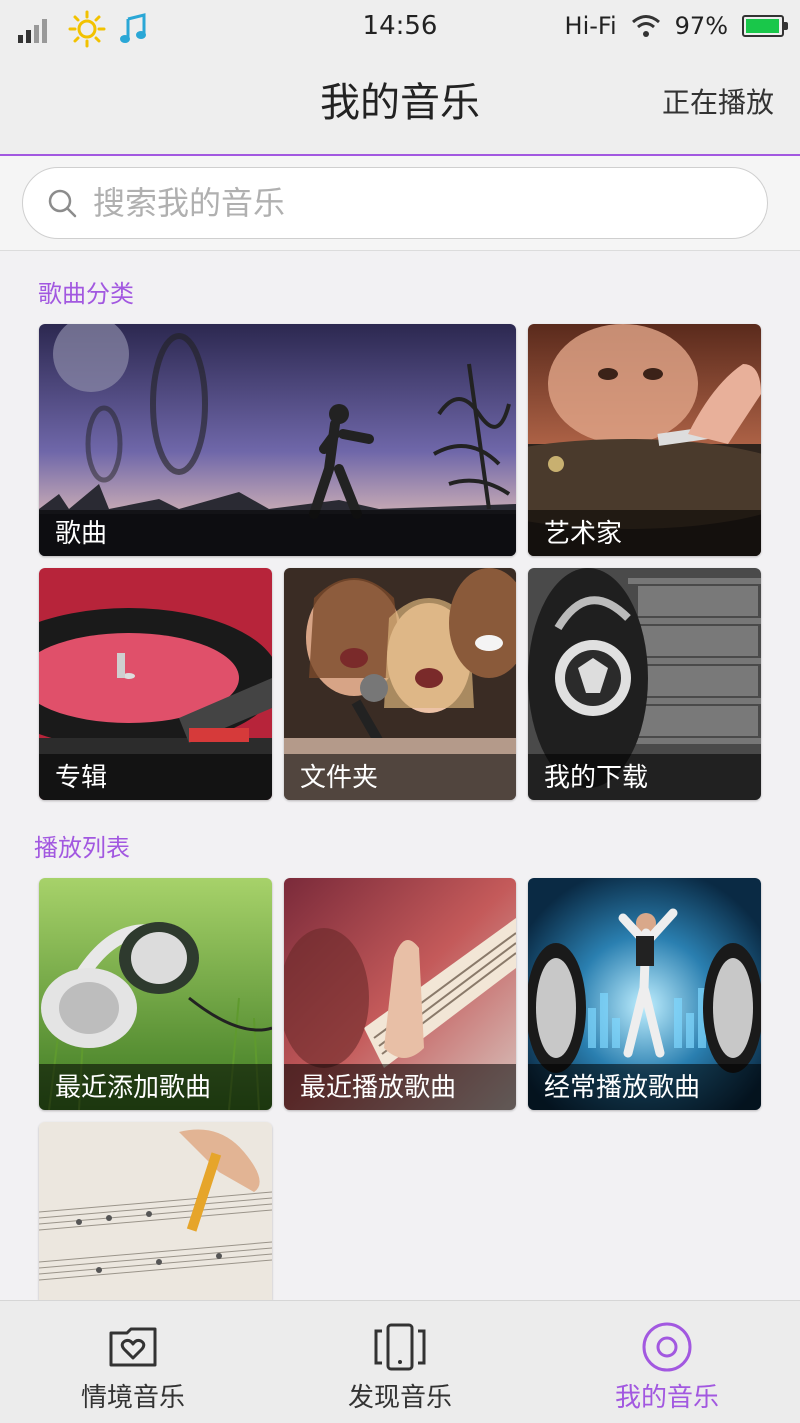  Describe the element at coordinates (645, 26) in the screenshot. I see `wifi-icon` at that location.